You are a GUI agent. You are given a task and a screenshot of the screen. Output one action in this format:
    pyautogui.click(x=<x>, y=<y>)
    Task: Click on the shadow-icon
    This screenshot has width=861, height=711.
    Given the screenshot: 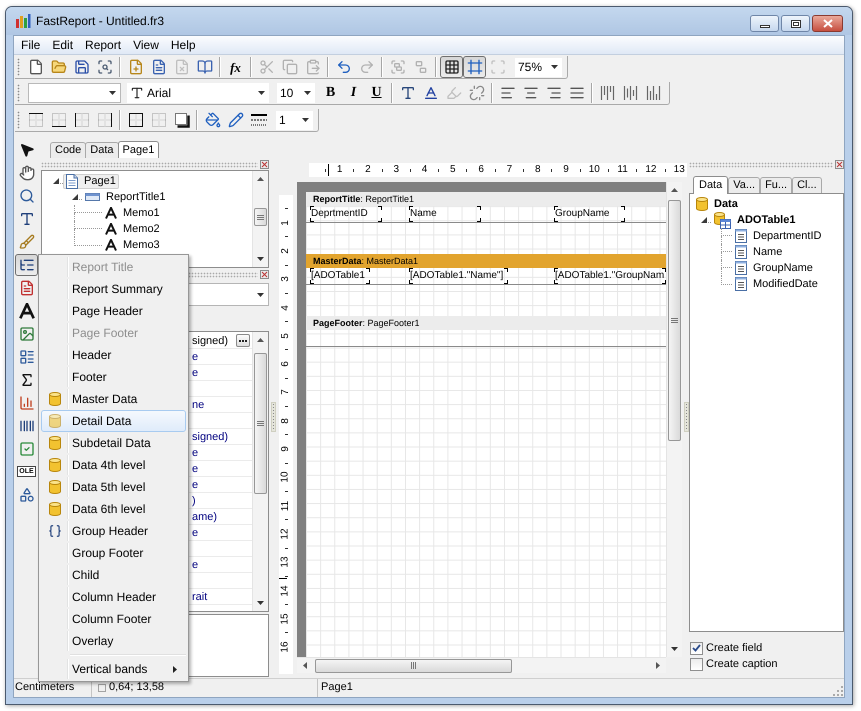 What is the action you would take?
    pyautogui.click(x=182, y=120)
    